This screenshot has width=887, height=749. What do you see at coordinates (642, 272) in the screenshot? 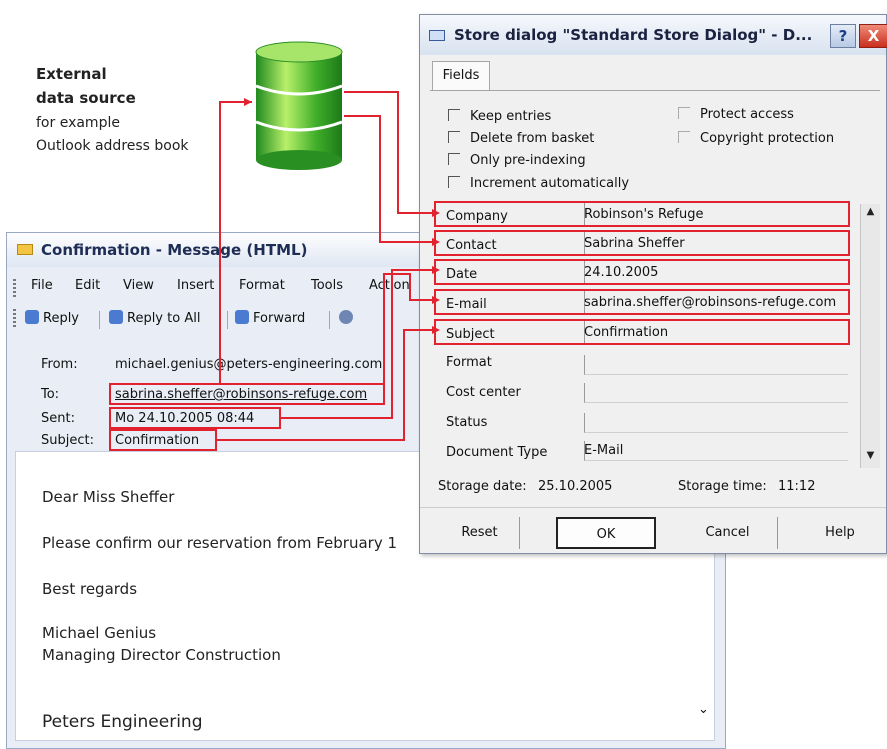
I see `highlight-date` at bounding box center [642, 272].